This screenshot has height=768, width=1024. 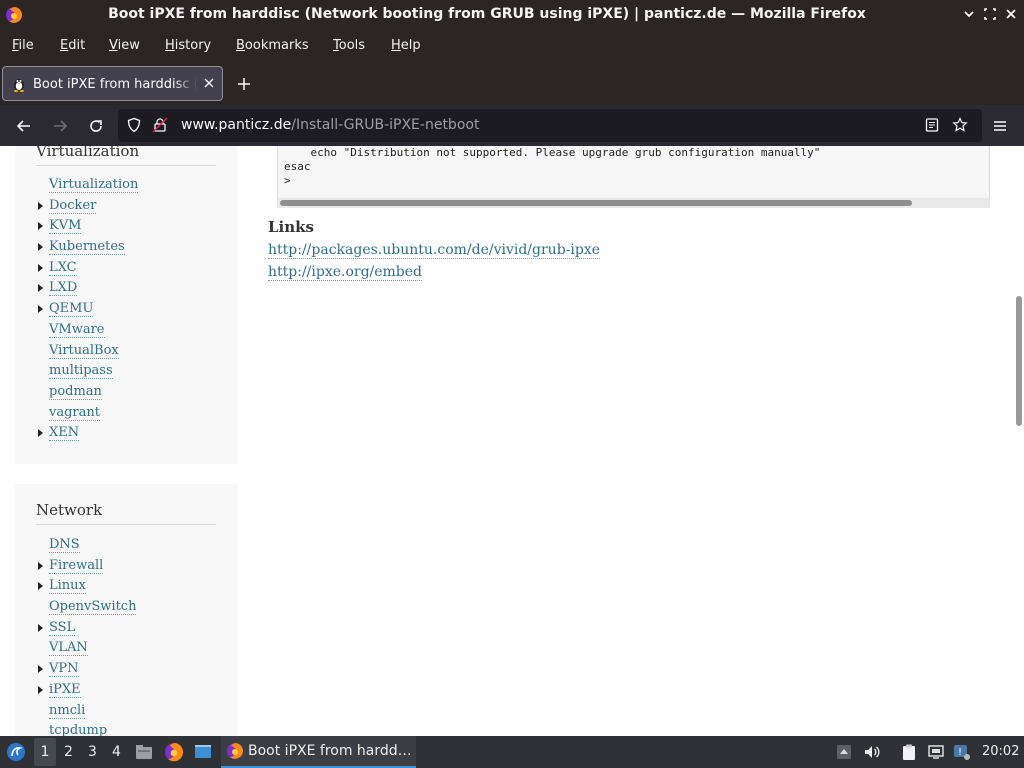 I want to click on sidebar-item-firewall: Firewall, so click(x=126, y=568).